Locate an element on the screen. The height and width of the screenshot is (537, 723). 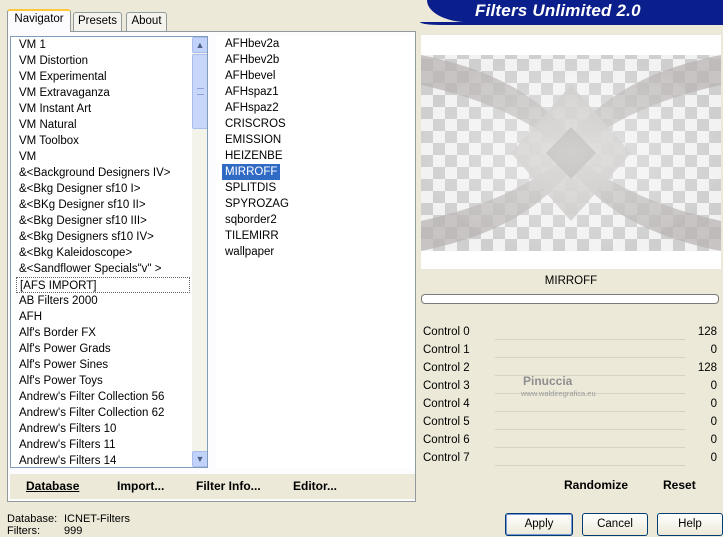
scroll-up-button: ▲ is located at coordinates (199, 45).